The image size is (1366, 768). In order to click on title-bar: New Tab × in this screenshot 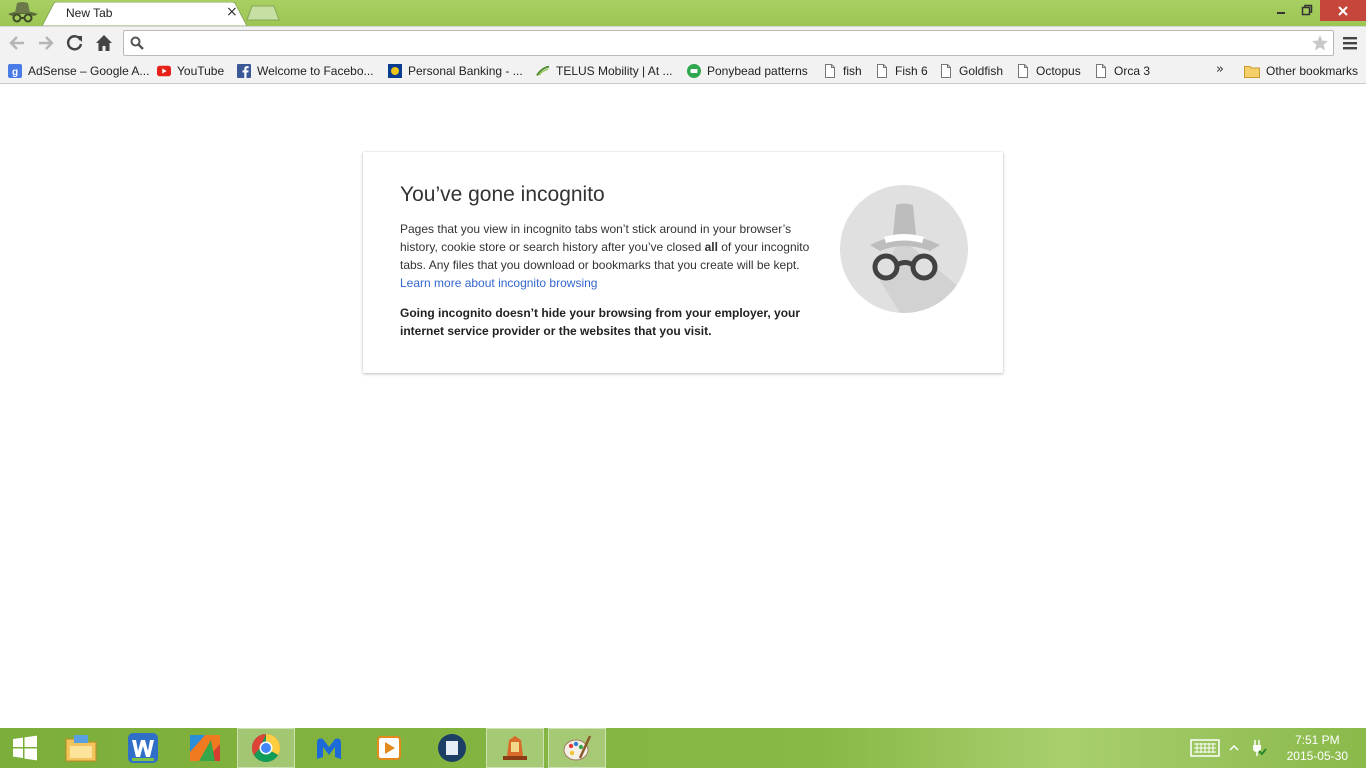, I will do `click(683, 13)`.